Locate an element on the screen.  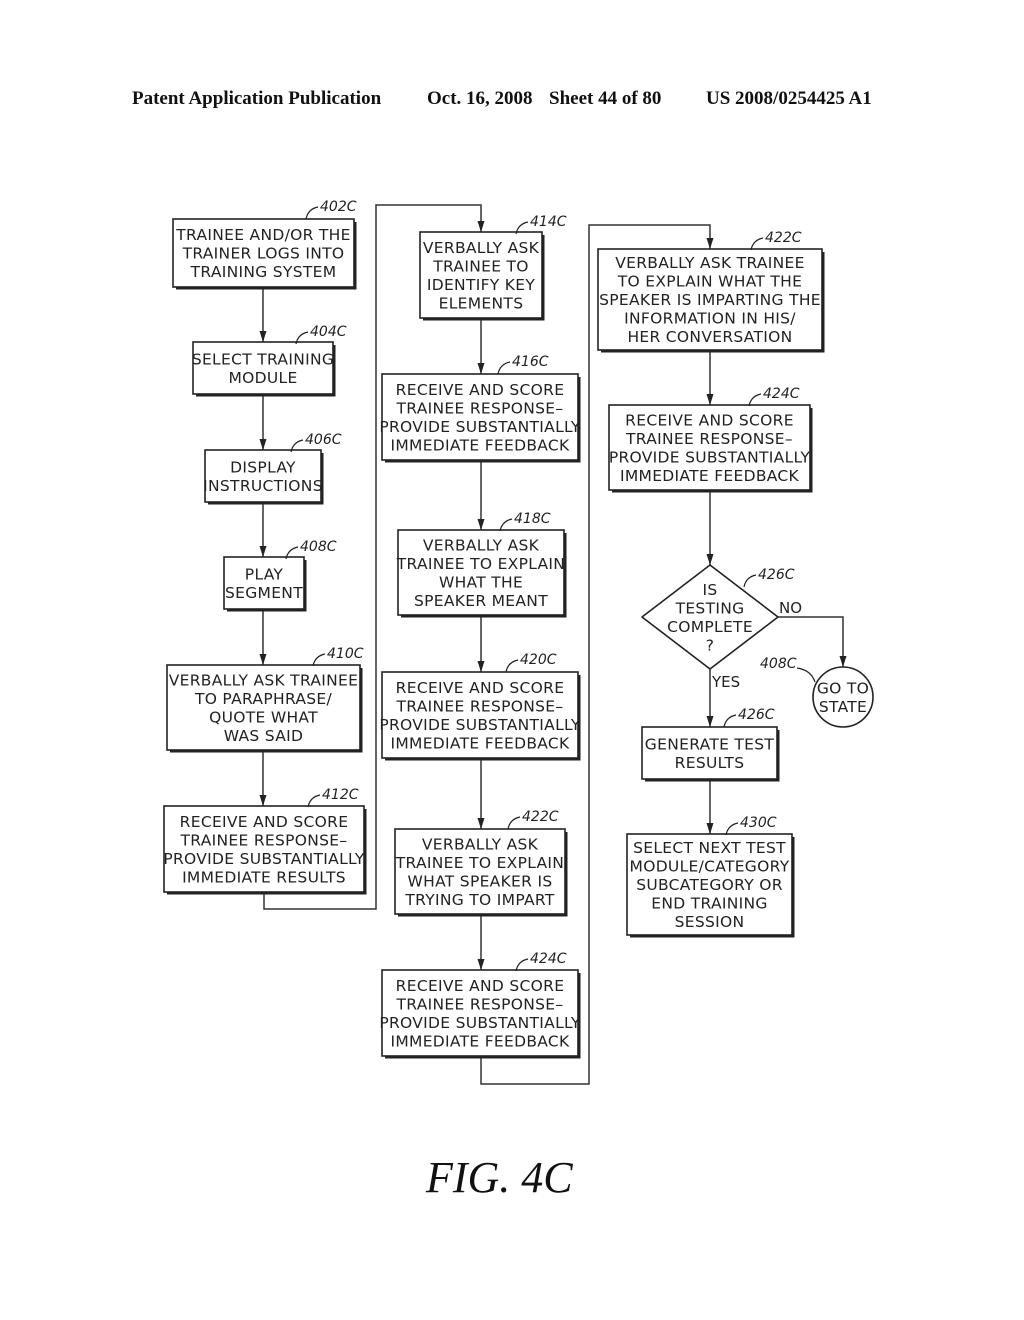
node-text-line: INFORMATION IN HIS/ is located at coordinates (710, 319).